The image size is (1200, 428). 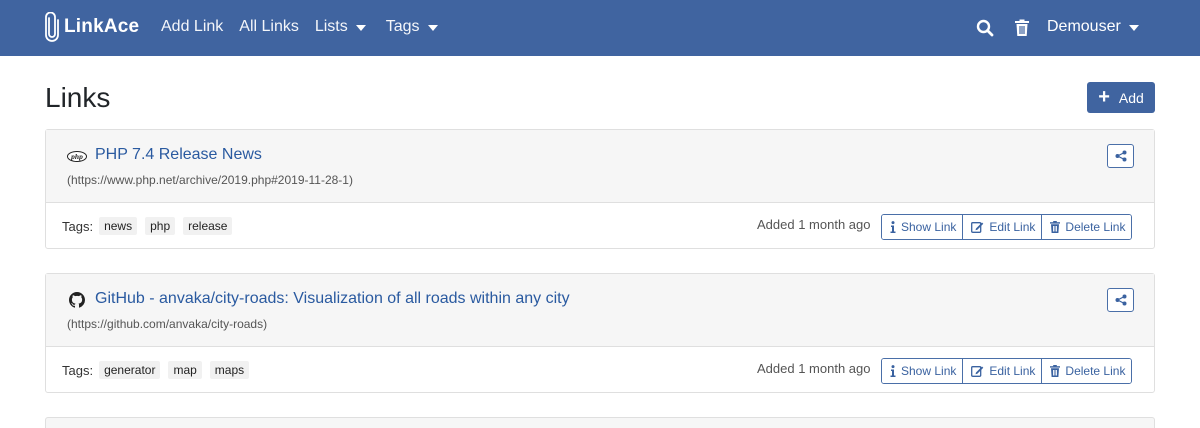 What do you see at coordinates (102, 26) in the screenshot?
I see `brand-name: LinkAce` at bounding box center [102, 26].